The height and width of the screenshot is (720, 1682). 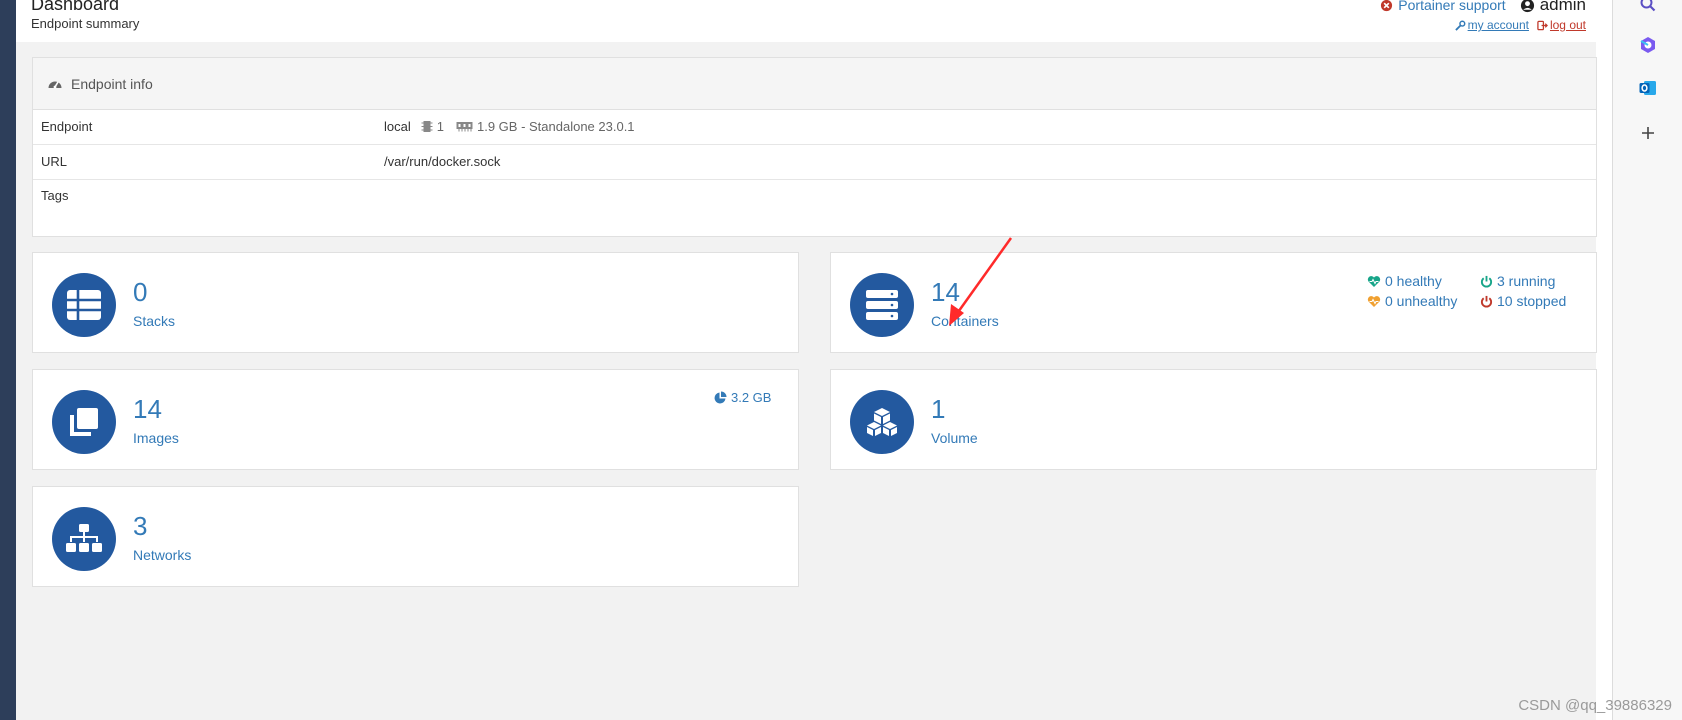 What do you see at coordinates (75, 7) in the screenshot?
I see `page-title: Dashboard` at bounding box center [75, 7].